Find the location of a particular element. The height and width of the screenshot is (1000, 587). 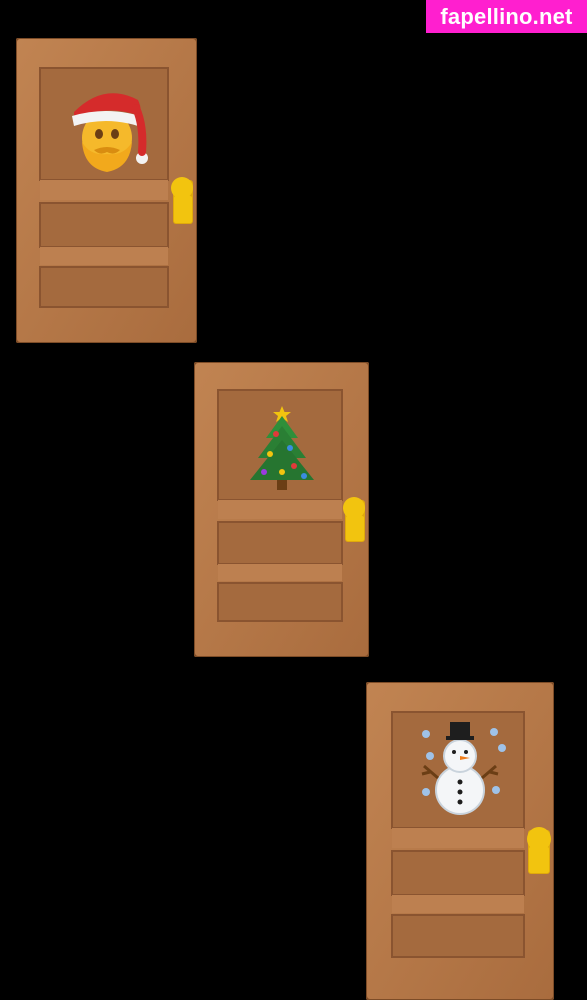

door-santa-graphic is located at coordinates (106, 190).